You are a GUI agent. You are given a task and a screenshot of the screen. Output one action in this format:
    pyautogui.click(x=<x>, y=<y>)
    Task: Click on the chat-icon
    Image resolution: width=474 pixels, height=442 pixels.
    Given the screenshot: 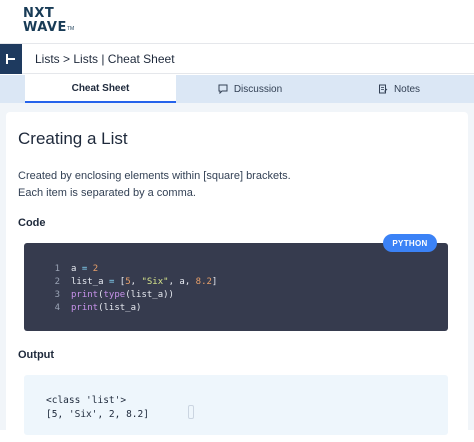 What is the action you would take?
    pyautogui.click(x=223, y=89)
    